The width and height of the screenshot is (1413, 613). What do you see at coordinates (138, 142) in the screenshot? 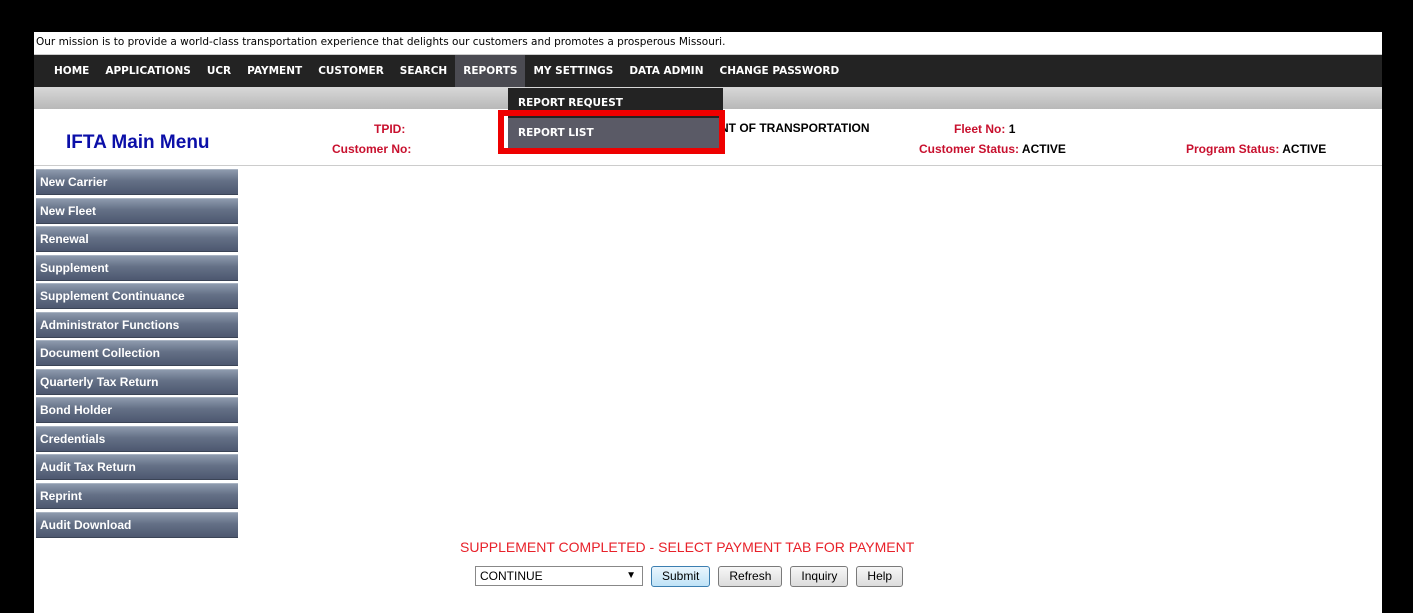
I see `page-title: IFTA Main Menu` at bounding box center [138, 142].